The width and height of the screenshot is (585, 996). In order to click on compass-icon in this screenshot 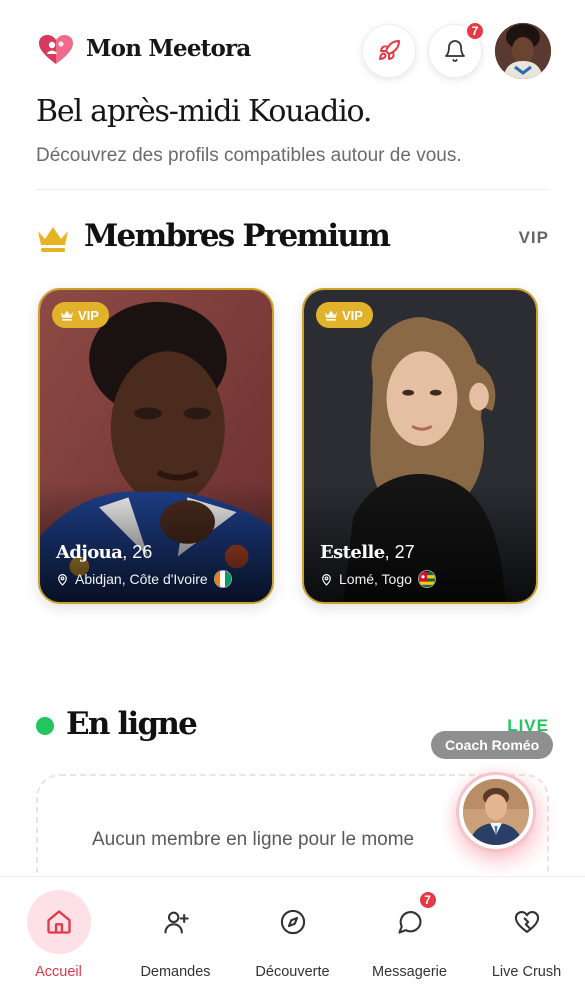, I will do `click(292, 922)`.